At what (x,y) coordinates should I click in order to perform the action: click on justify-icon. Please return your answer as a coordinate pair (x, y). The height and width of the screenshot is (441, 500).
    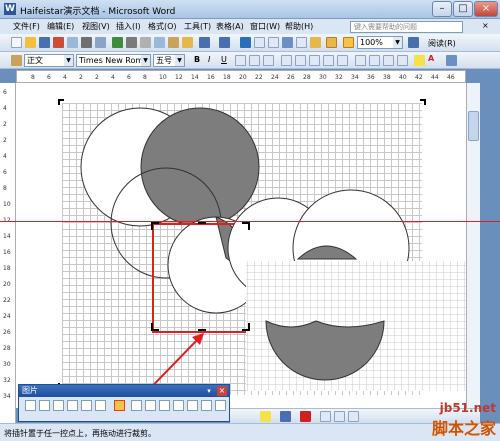
    Looking at the image, I should click on (328, 60).